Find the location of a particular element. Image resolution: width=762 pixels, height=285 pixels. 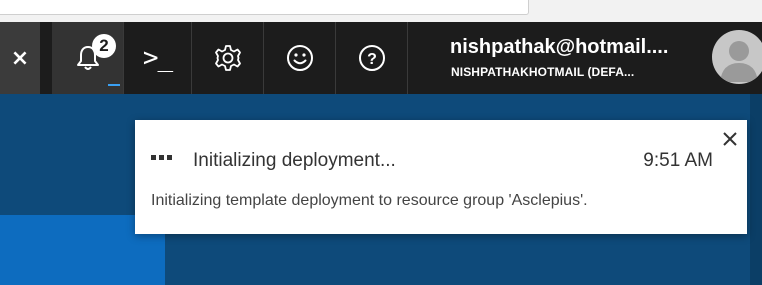

gear-icon is located at coordinates (227, 58).